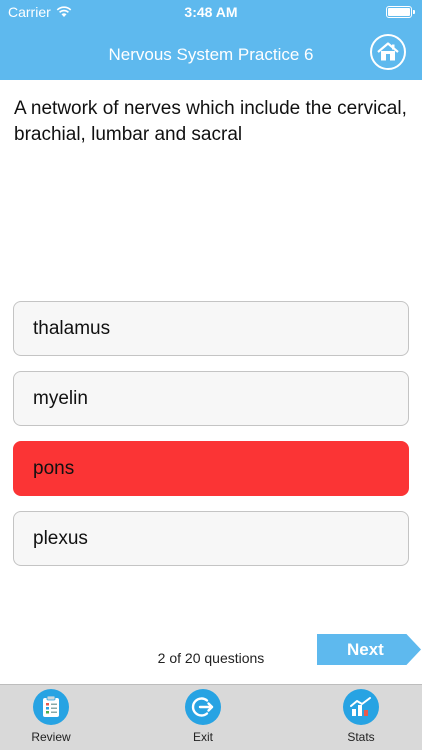 The image size is (422, 750). Describe the element at coordinates (361, 707) in the screenshot. I see `chart-icon` at that location.